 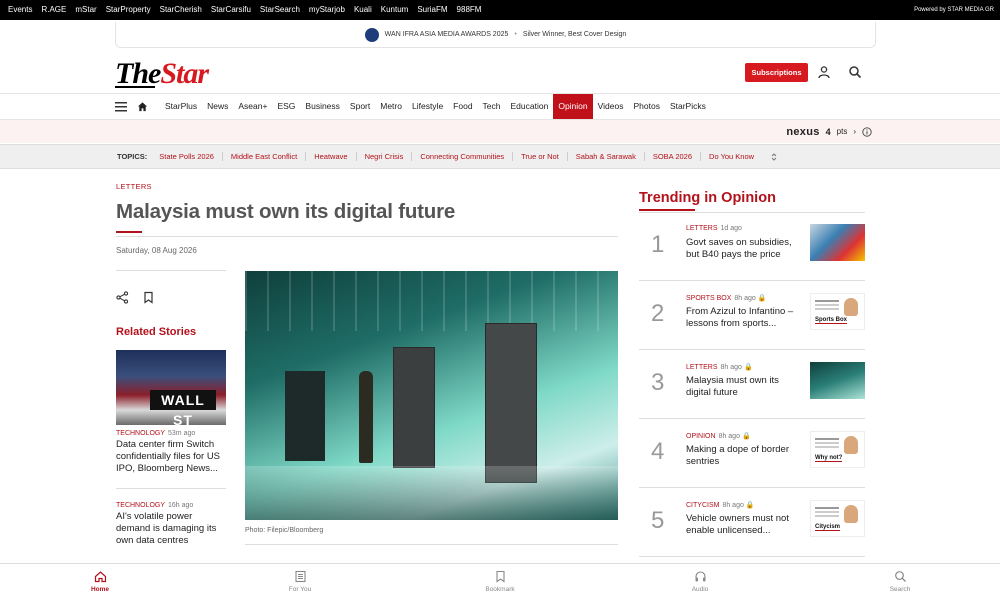 What do you see at coordinates (156, 250) in the screenshot?
I see `article-date: Saturday, 08 Aug 2026` at bounding box center [156, 250].